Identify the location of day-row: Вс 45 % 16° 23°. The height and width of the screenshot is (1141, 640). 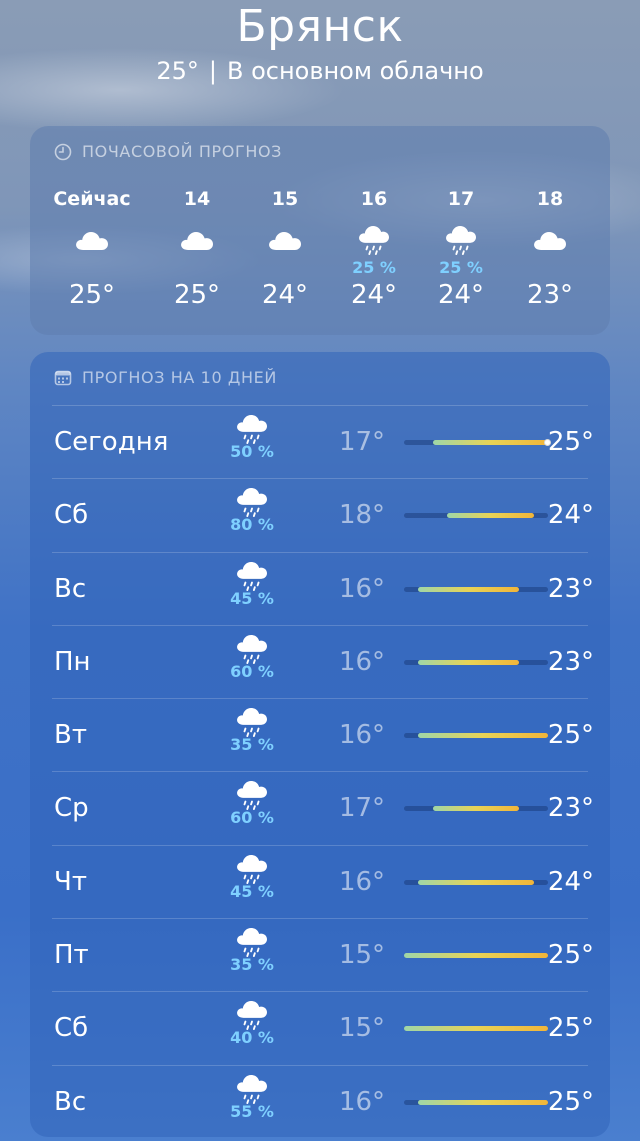
(323, 588).